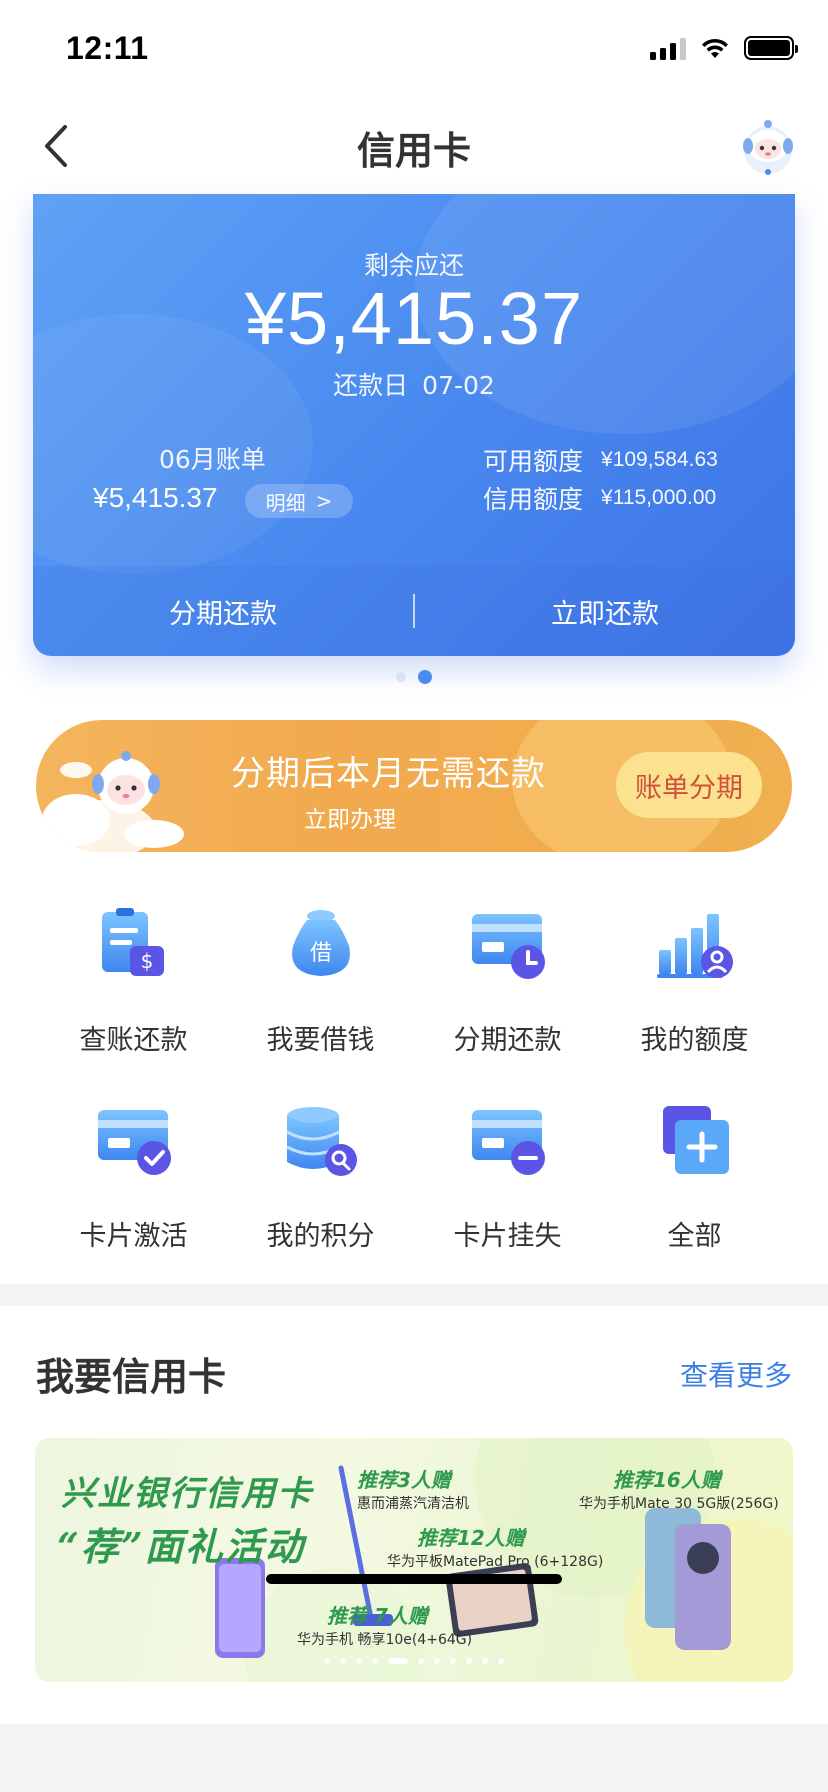  What do you see at coordinates (605, 611) in the screenshot?
I see `pay-now-button: 立即还款` at bounding box center [605, 611].